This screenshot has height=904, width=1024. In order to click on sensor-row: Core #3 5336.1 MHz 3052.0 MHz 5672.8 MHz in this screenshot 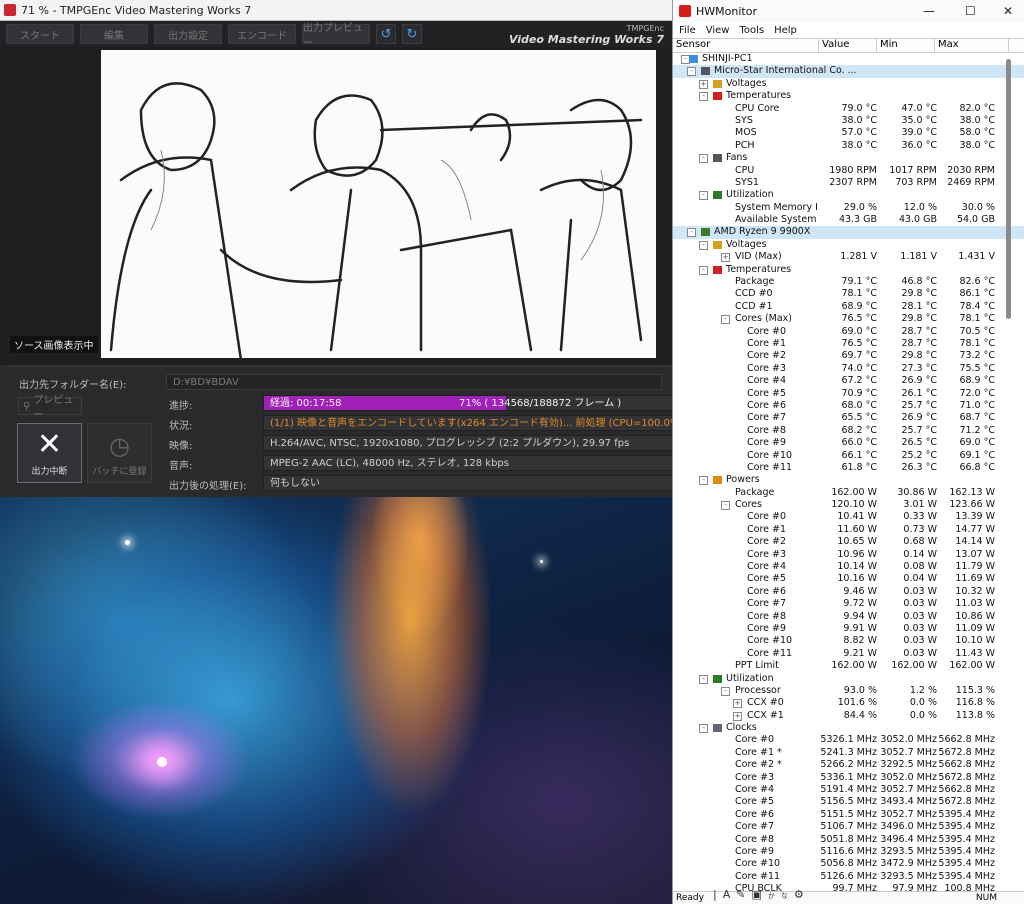, I will do `click(848, 778)`.